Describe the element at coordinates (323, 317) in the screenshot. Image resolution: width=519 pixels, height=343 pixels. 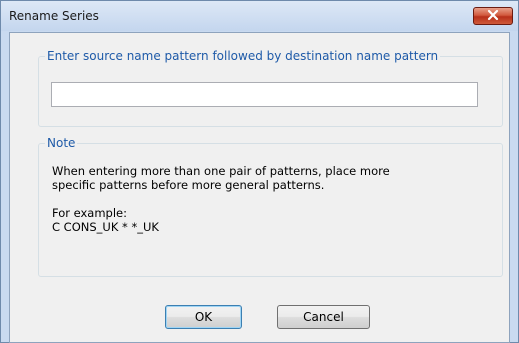
I see `cancel-button: Cancel` at that location.